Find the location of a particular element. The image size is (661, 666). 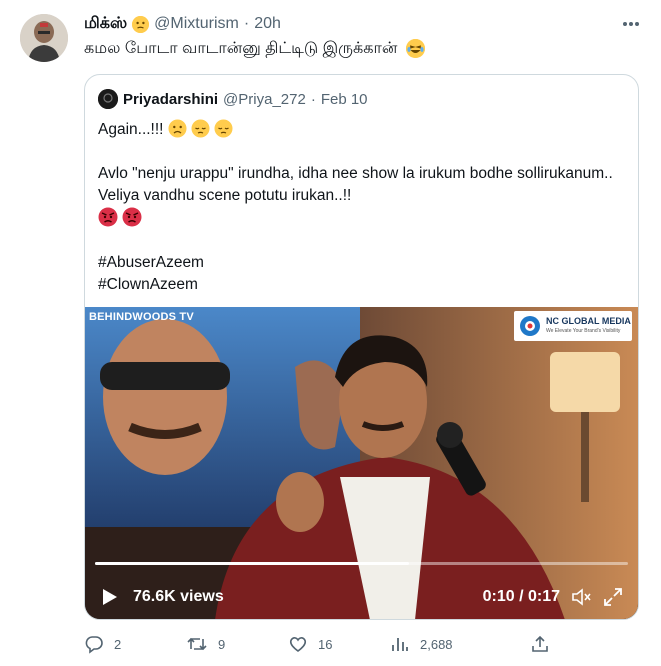

video-progress-bar is located at coordinates (361, 563).